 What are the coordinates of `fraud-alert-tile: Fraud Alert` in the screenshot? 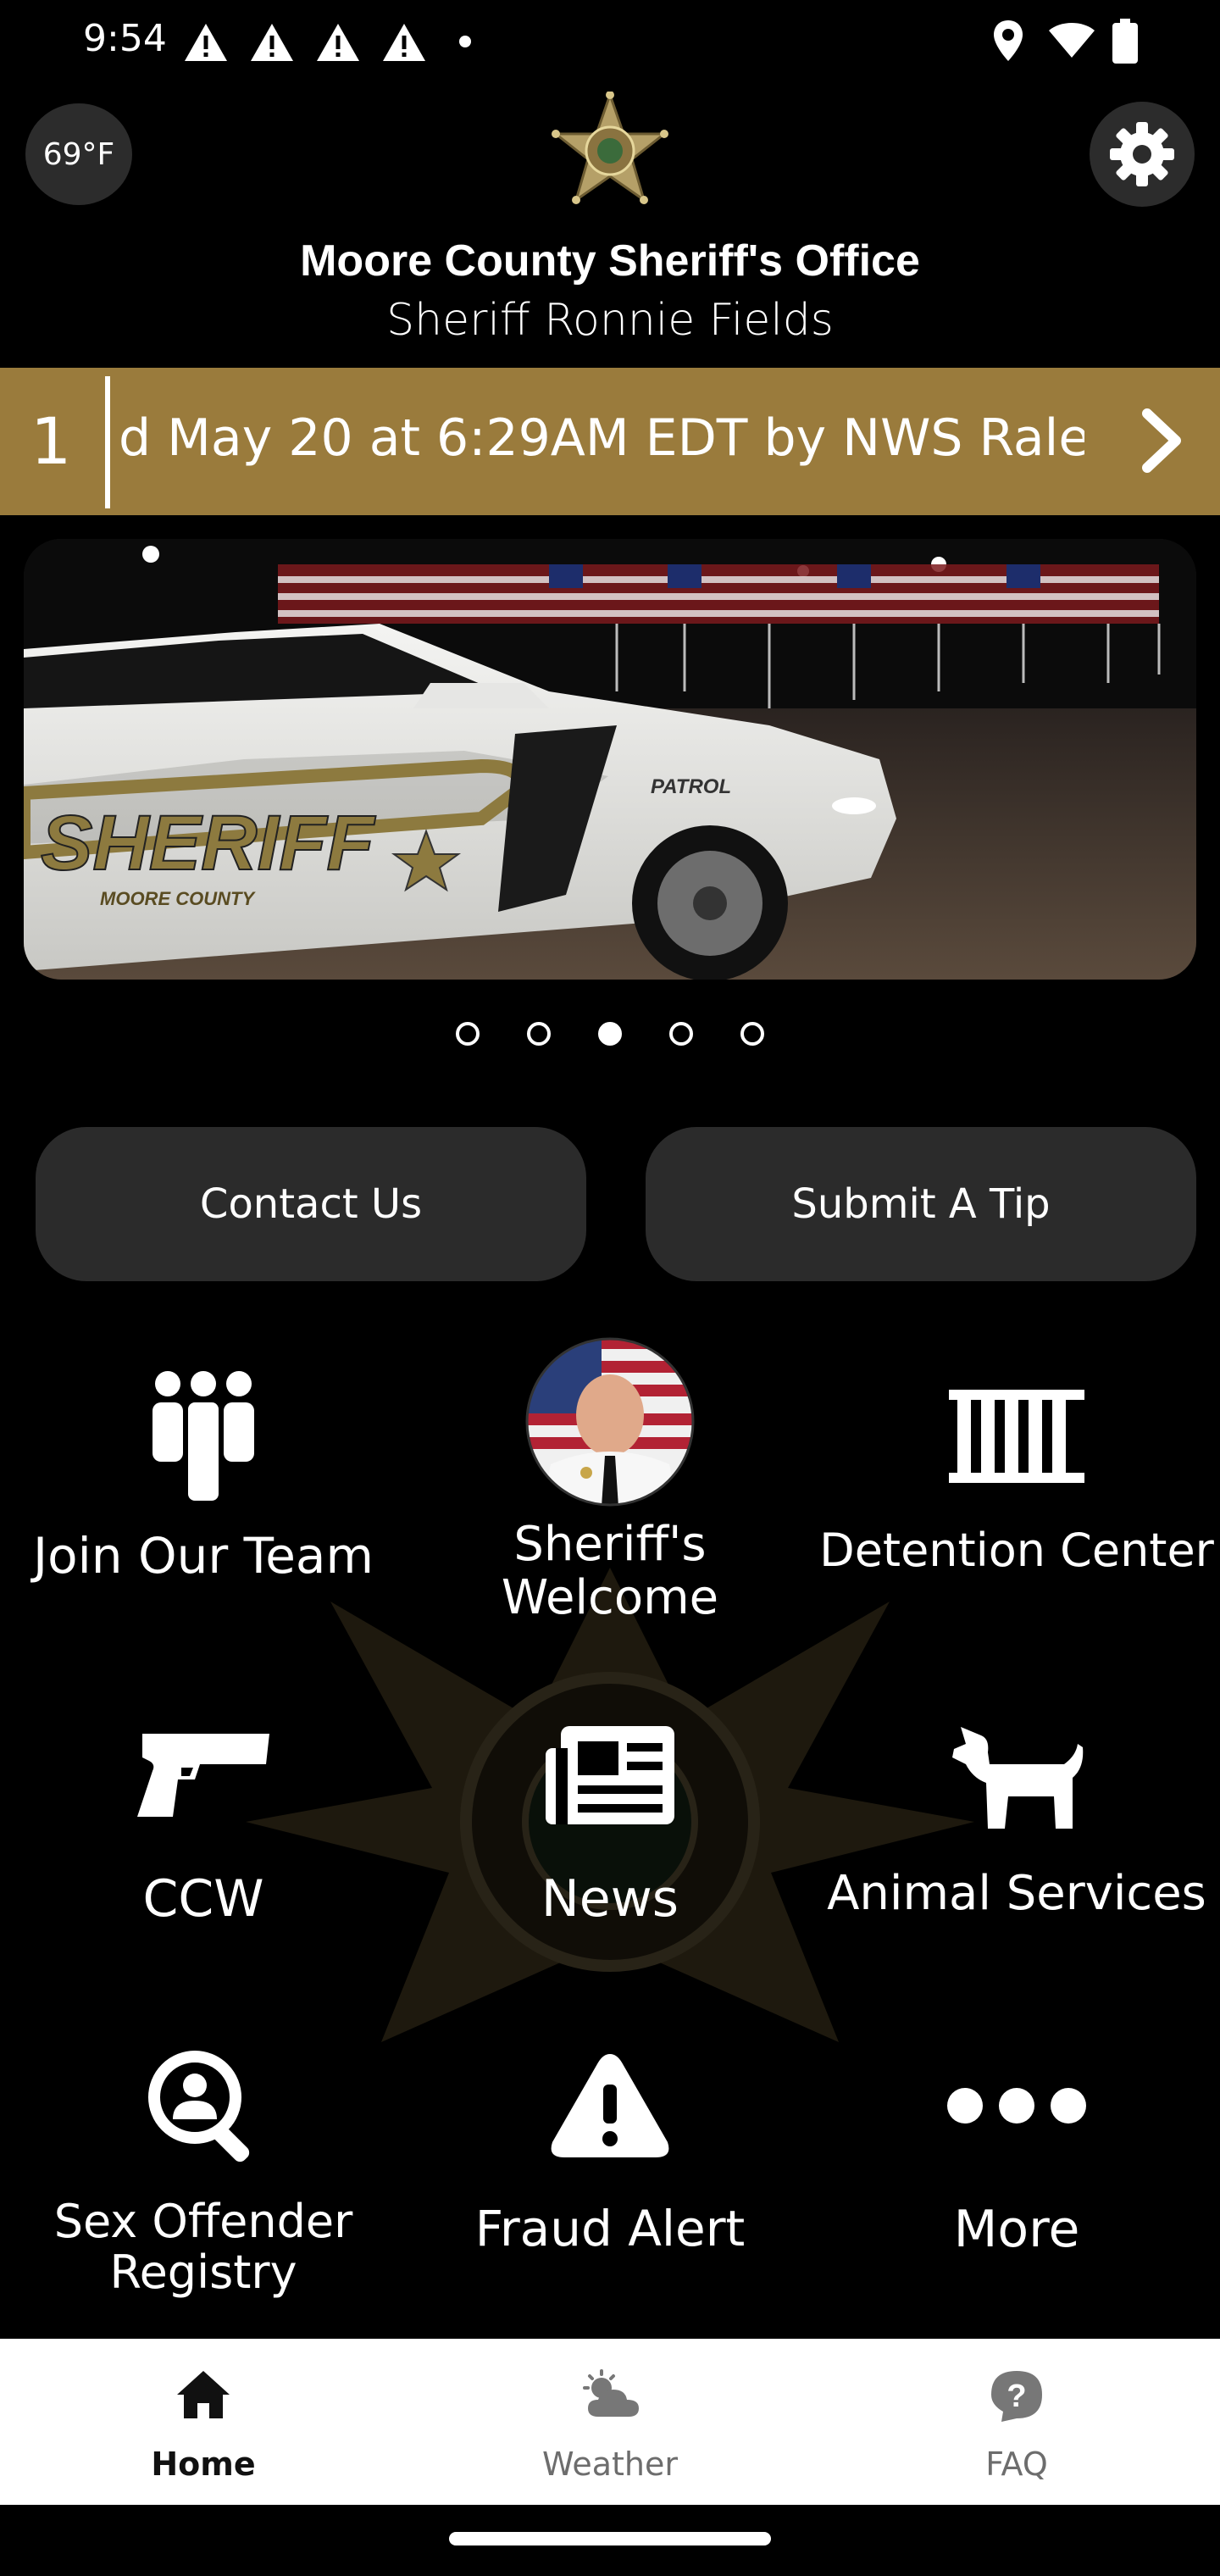 It's located at (610, 2137).